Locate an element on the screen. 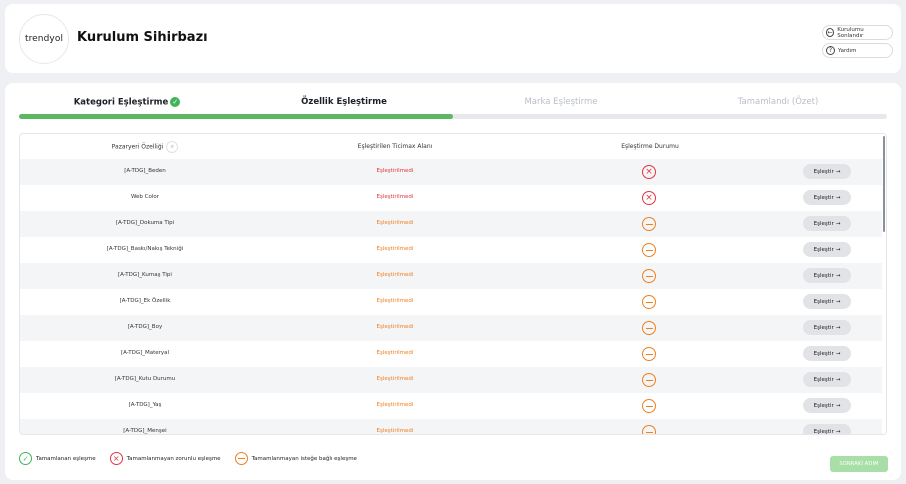 The image size is (906, 484). legend-done-label: Tamamlanan eşleşme is located at coordinates (66, 458).